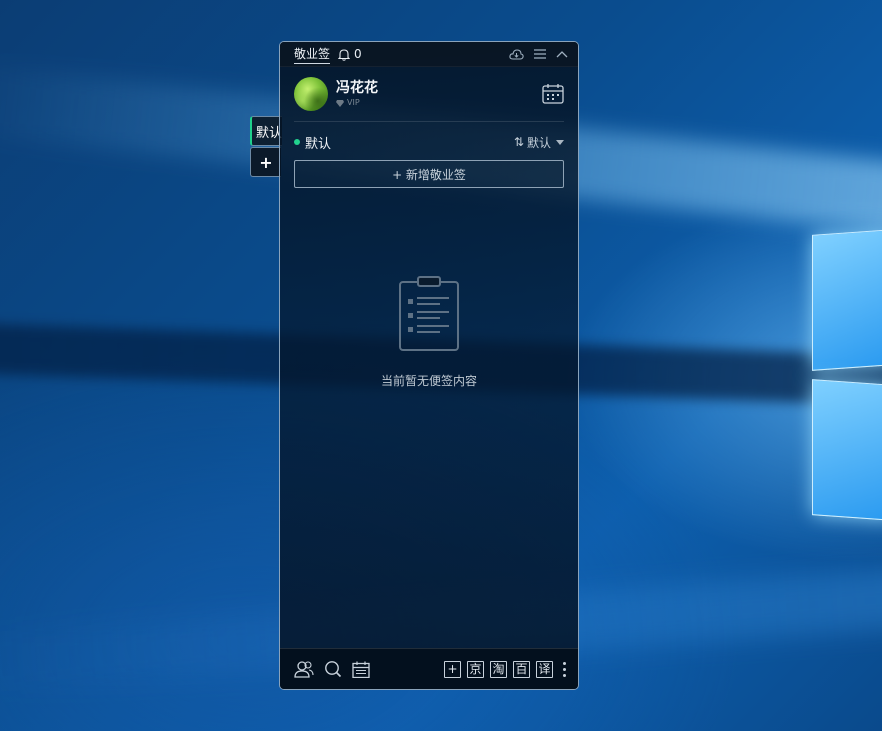  I want to click on avatar, so click(311, 94).